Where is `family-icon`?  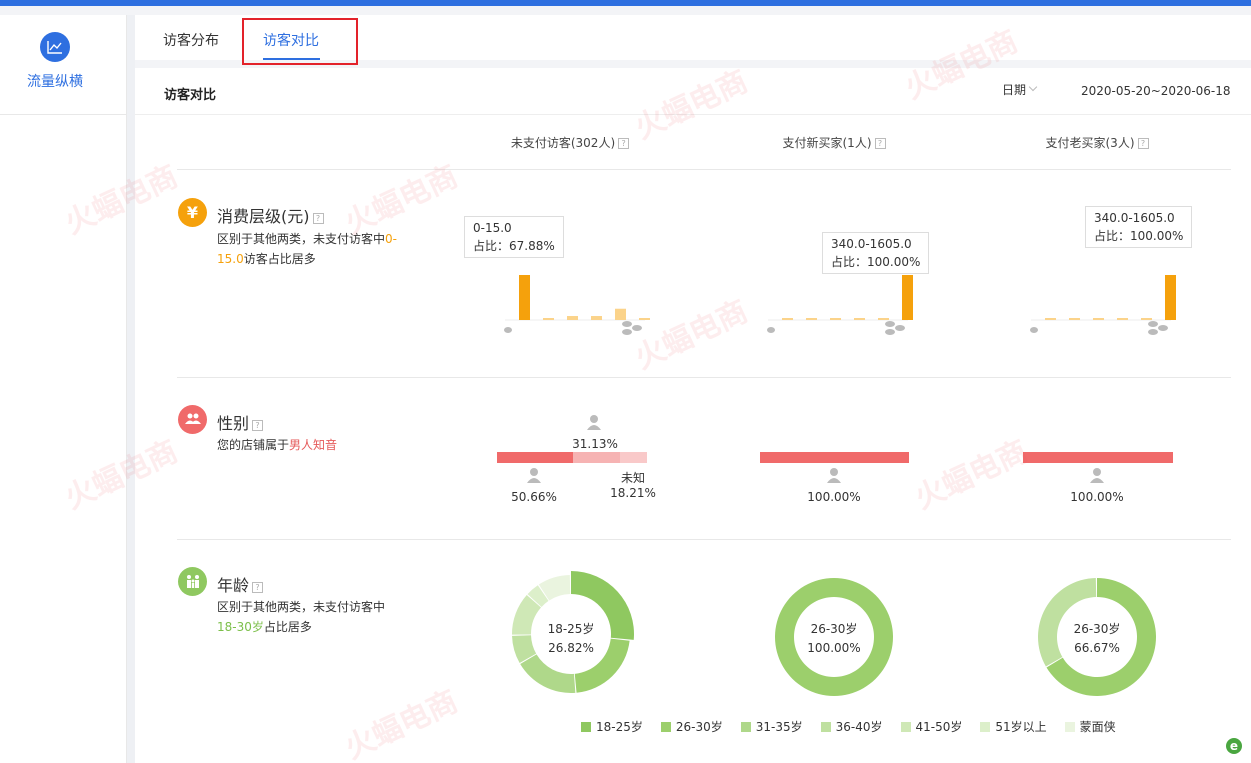 family-icon is located at coordinates (192, 581).